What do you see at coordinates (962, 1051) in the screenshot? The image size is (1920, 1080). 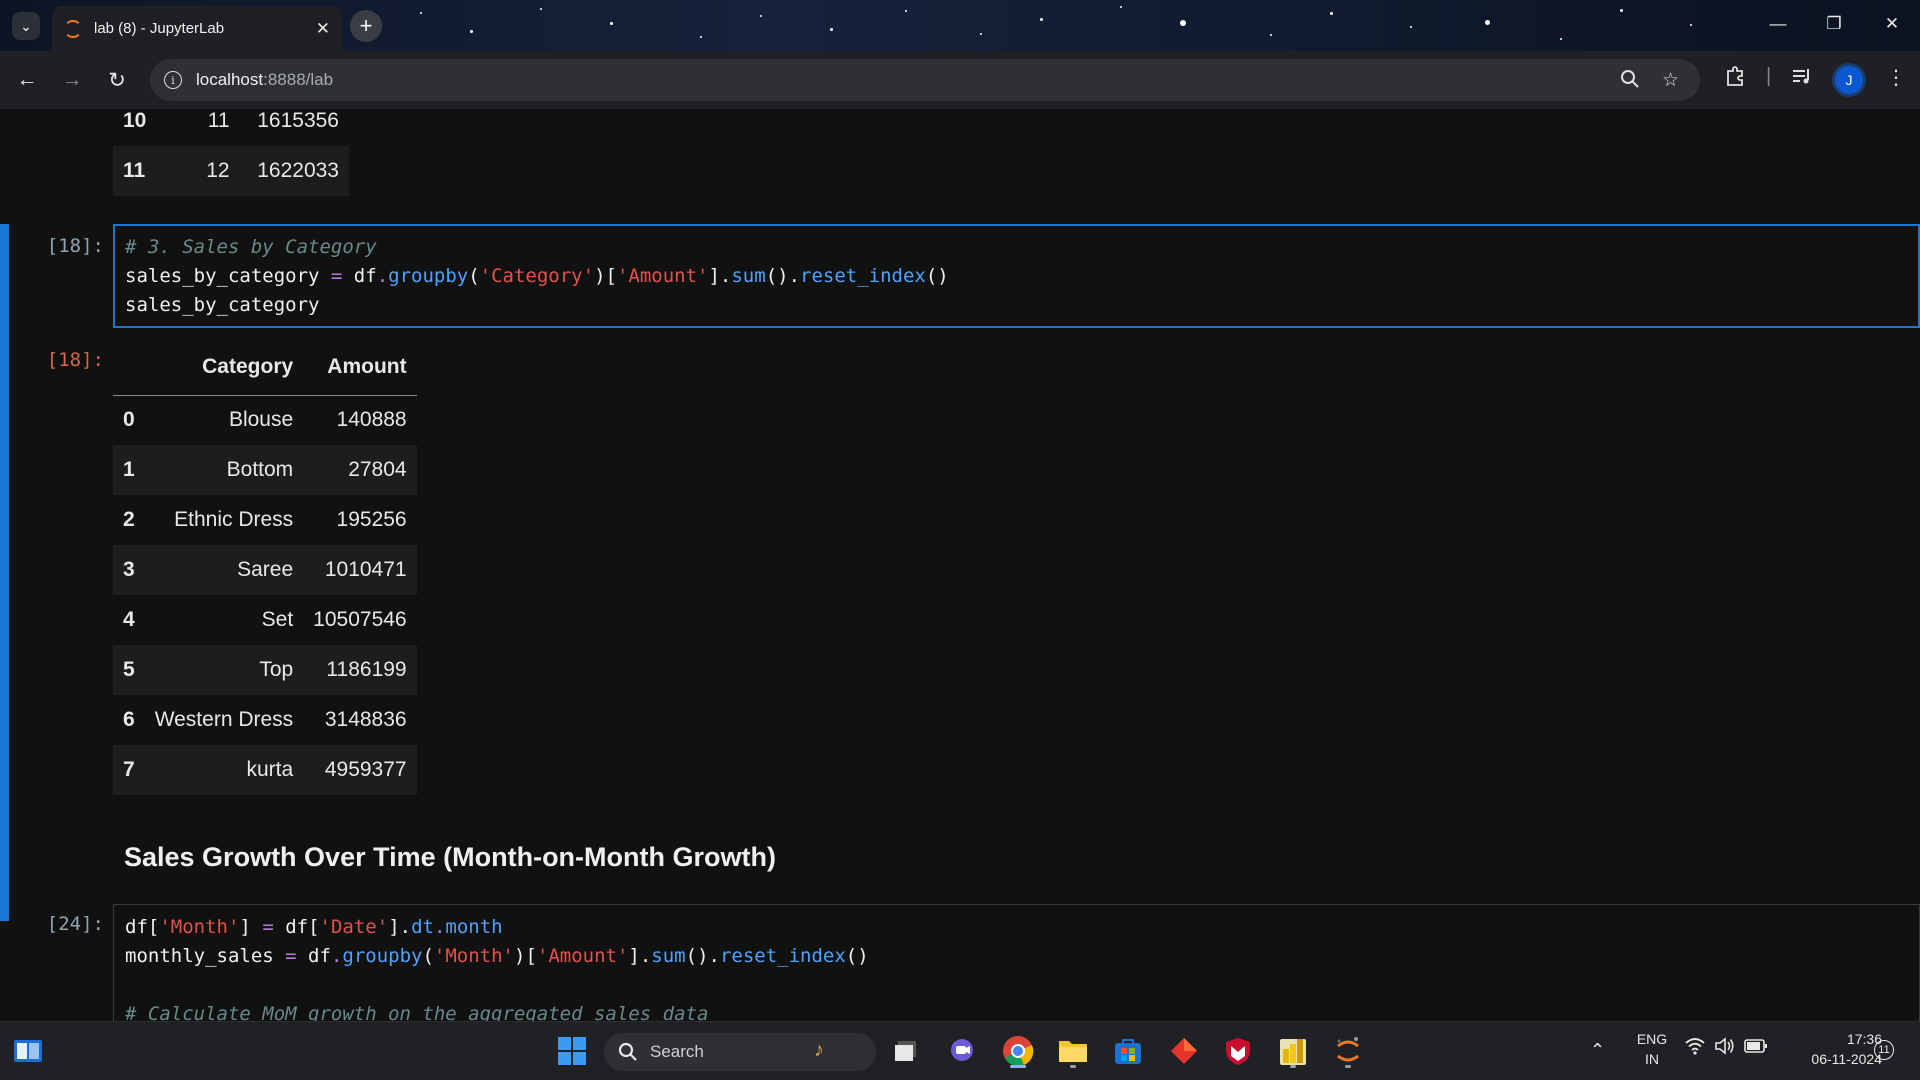 I see `taskbar-app-chat` at bounding box center [962, 1051].